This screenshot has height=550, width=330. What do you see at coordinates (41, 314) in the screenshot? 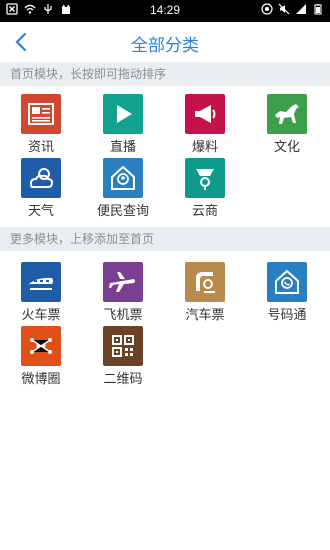
I see `module-train-ticket-label: 火车票` at bounding box center [41, 314].